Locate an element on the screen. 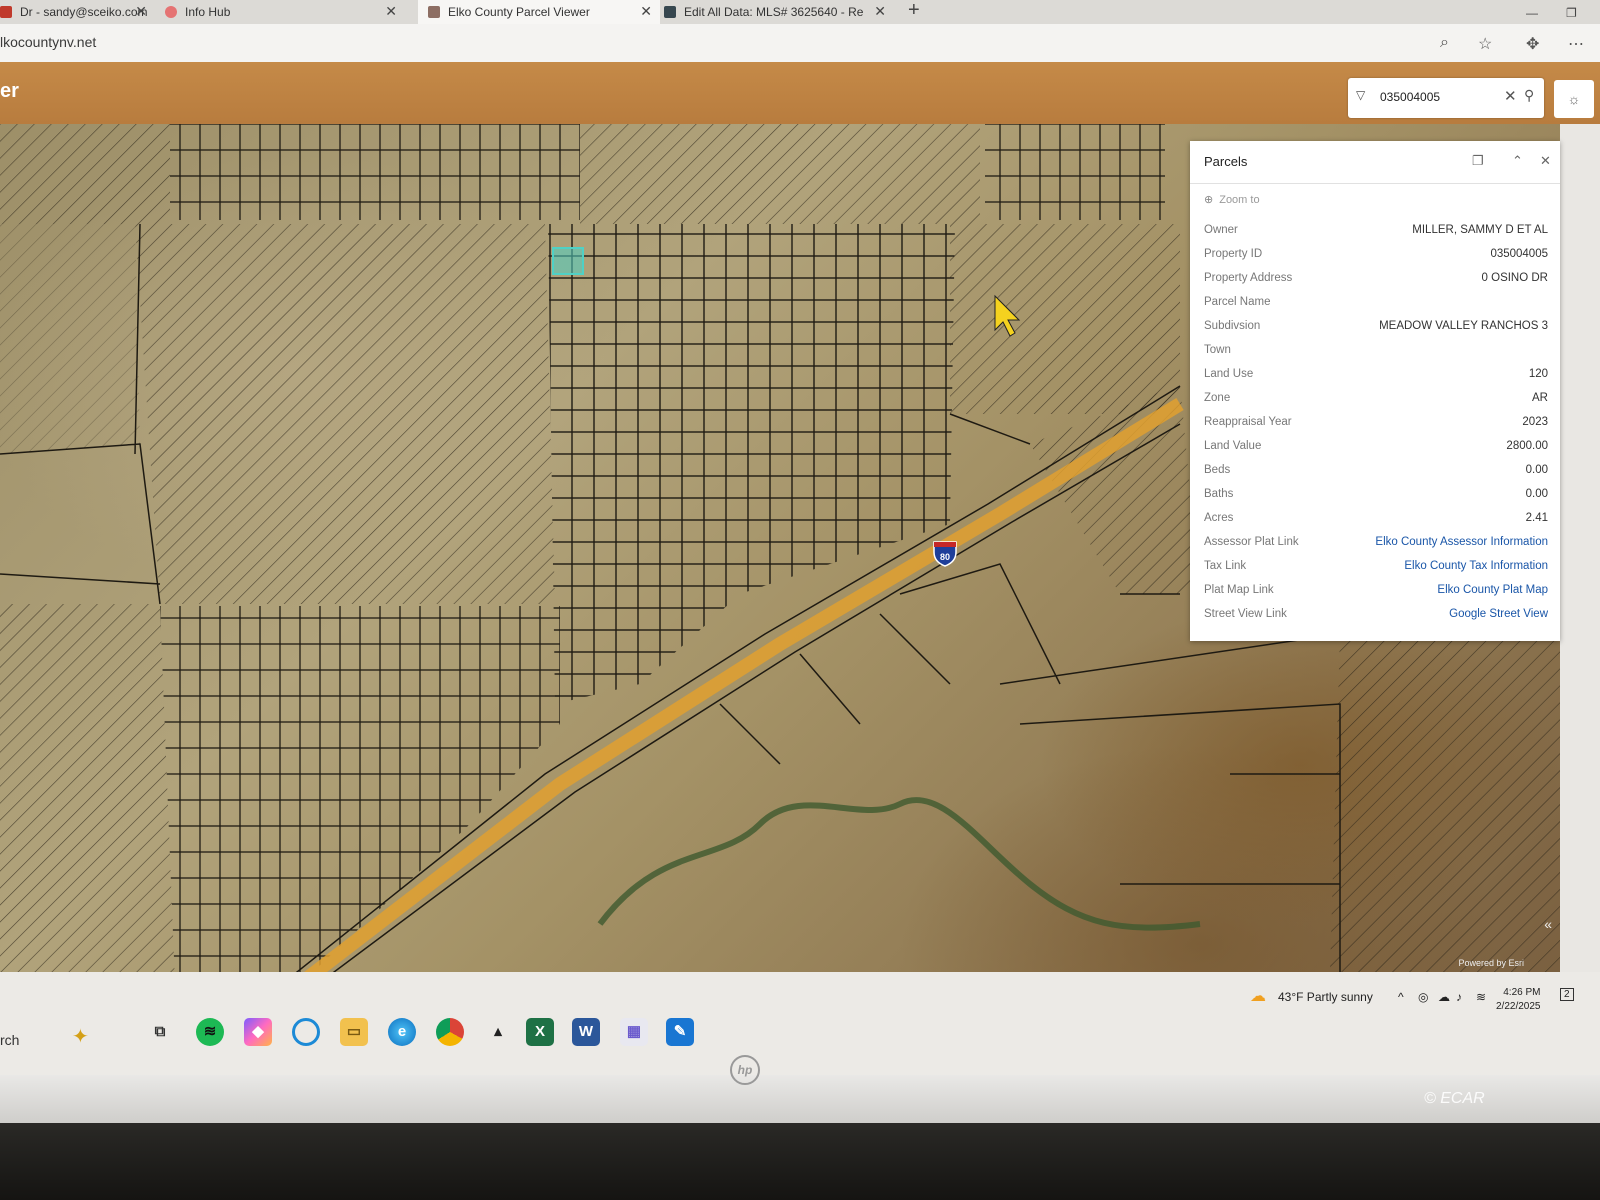  clear-icon: ✕ is located at coordinates (1510, 96).